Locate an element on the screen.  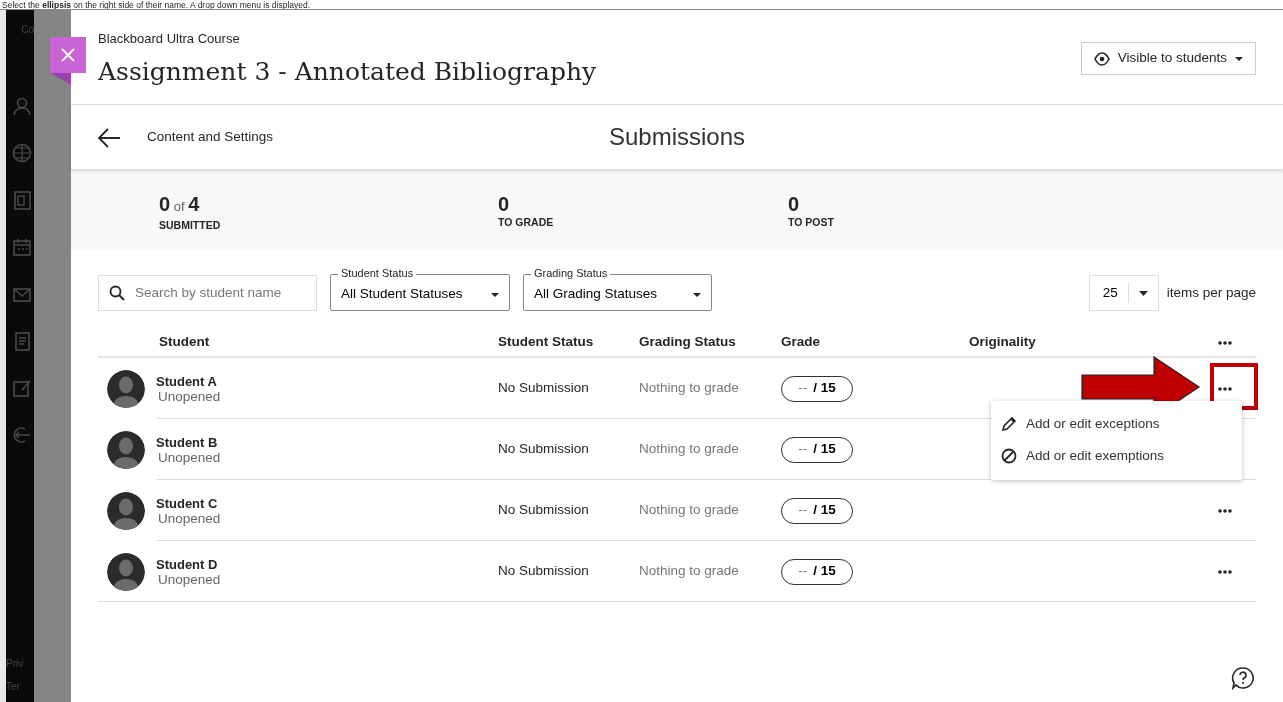
dropdown-label: Student Status is located at coordinates (377, 273).